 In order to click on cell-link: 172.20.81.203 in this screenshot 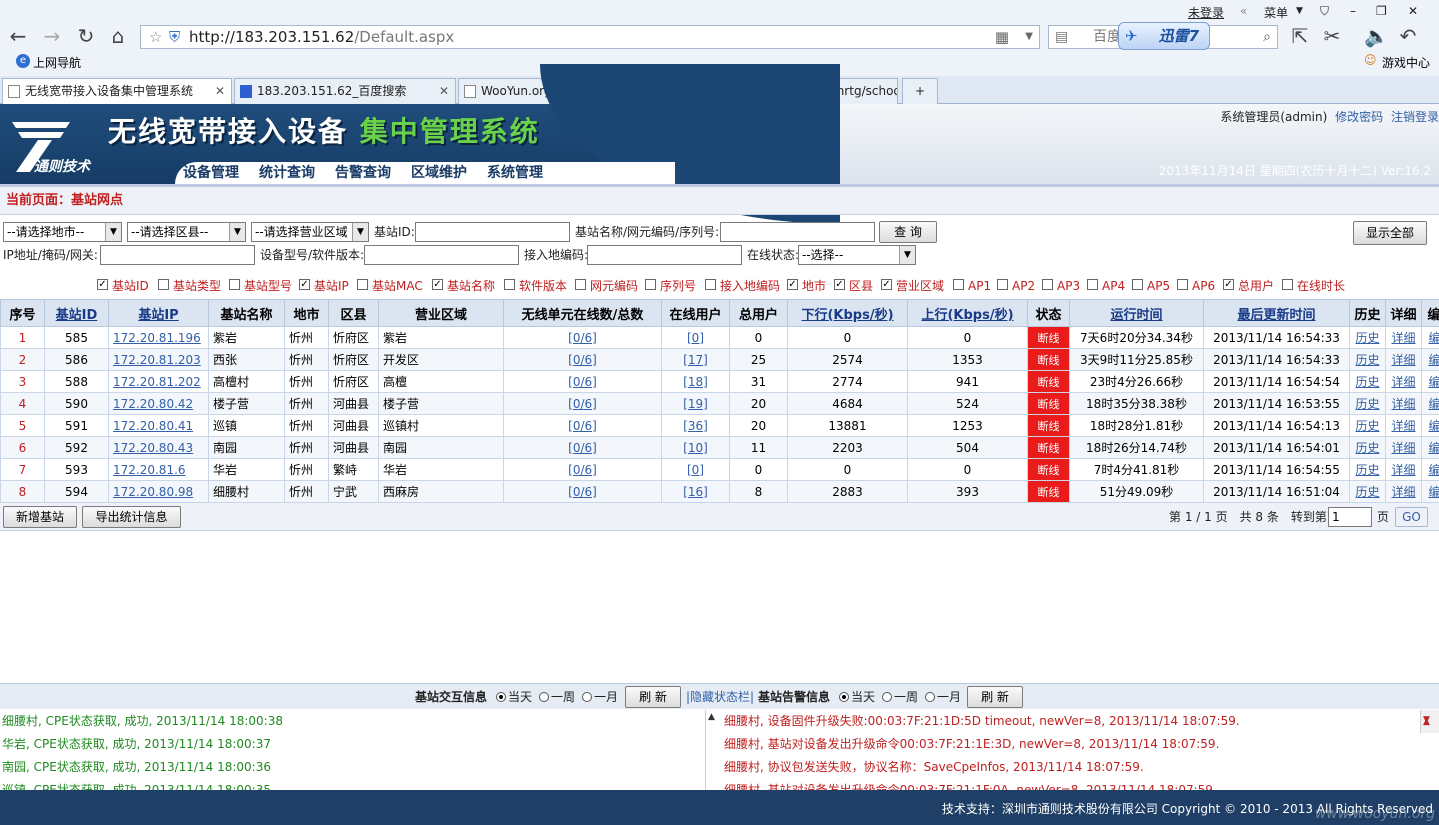, I will do `click(157, 360)`.